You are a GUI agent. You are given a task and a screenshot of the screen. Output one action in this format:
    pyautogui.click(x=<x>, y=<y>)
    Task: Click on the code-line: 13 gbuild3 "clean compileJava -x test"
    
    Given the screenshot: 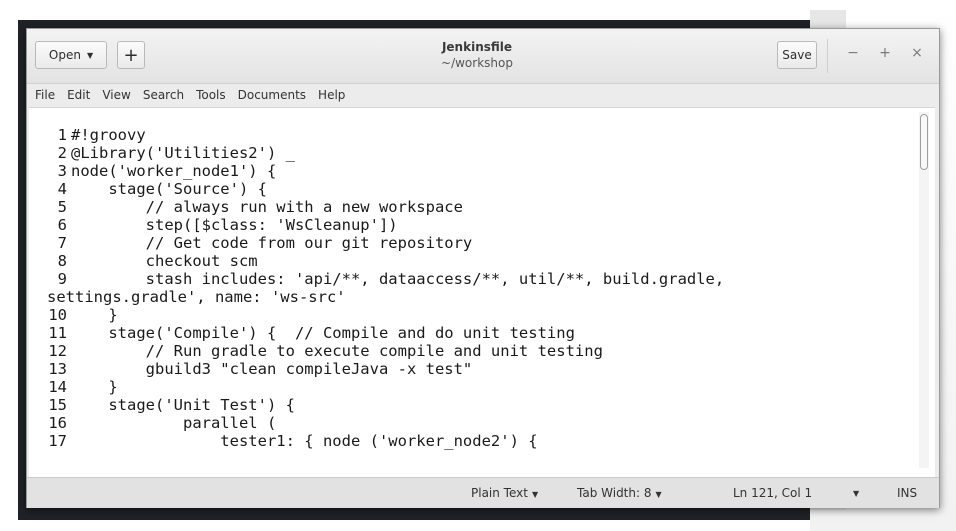 What is the action you would take?
    pyautogui.click(x=473, y=369)
    